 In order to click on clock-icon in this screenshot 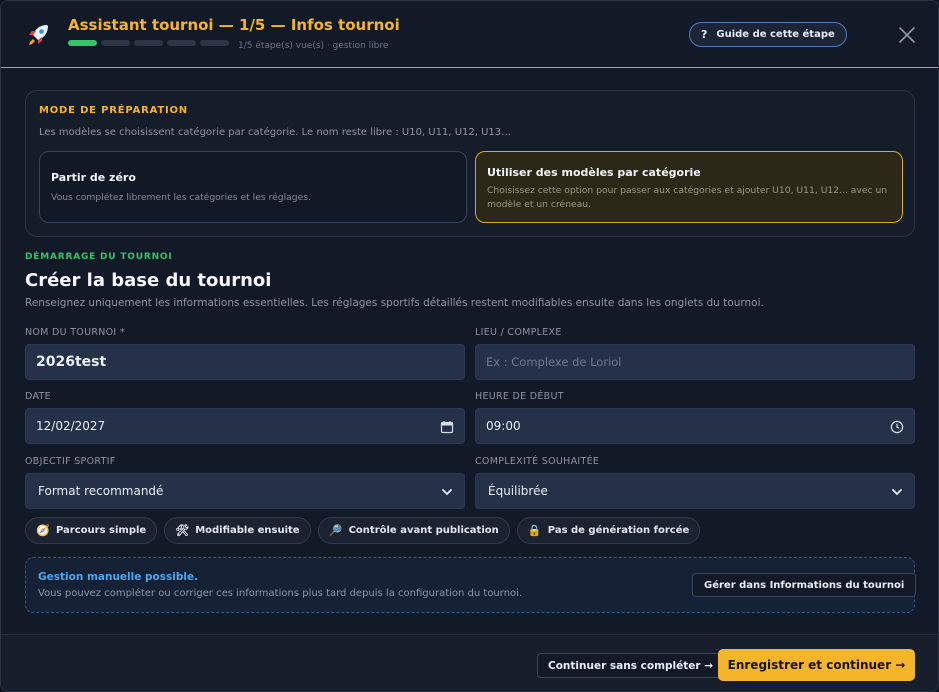, I will do `click(897, 427)`.